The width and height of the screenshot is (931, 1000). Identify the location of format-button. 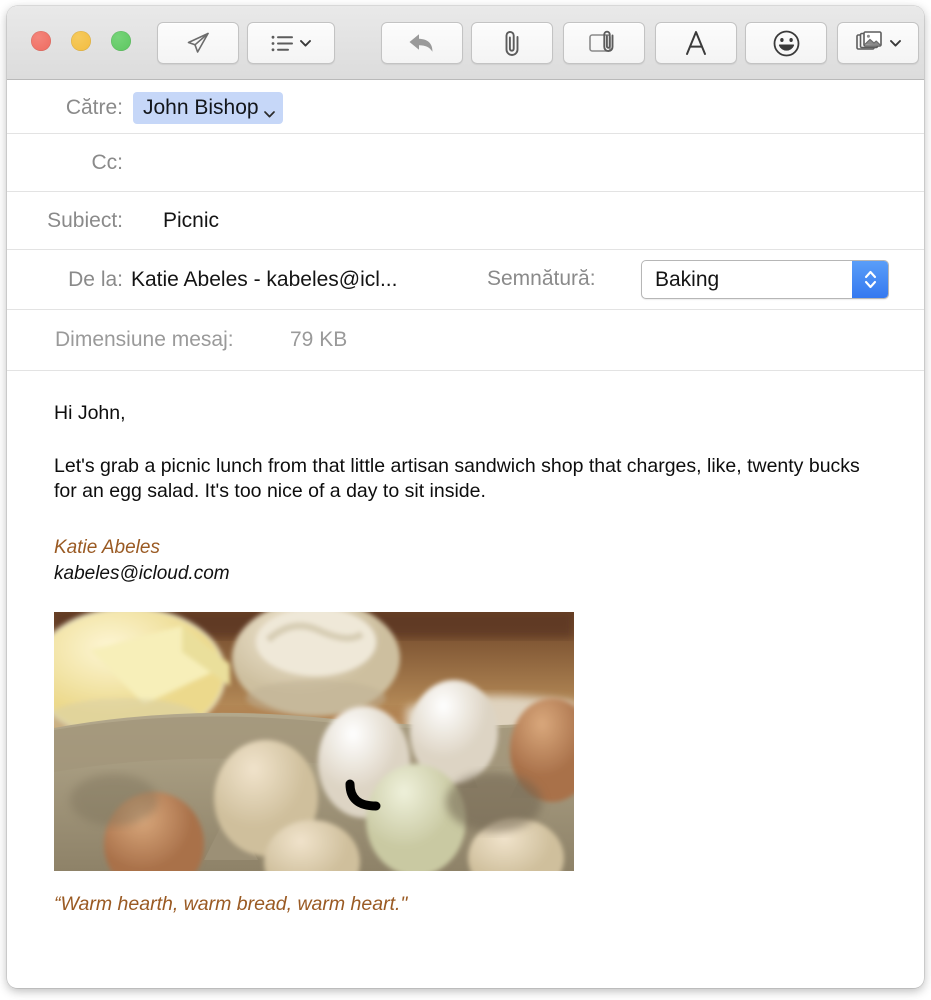
(696, 43).